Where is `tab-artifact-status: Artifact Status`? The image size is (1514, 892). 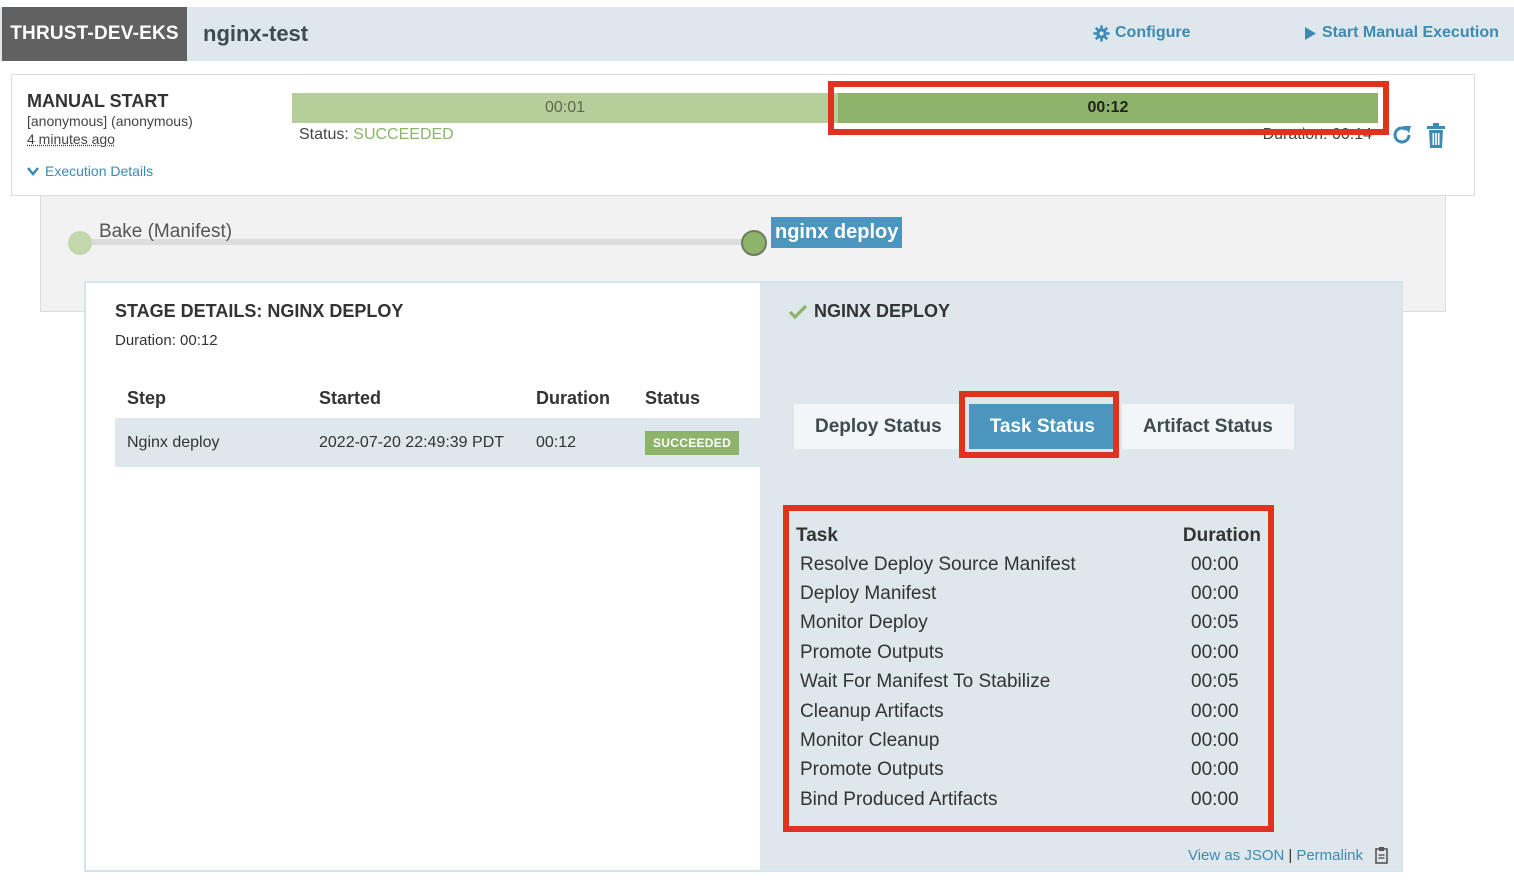
tab-artifact-status: Artifact Status is located at coordinates (1207, 426).